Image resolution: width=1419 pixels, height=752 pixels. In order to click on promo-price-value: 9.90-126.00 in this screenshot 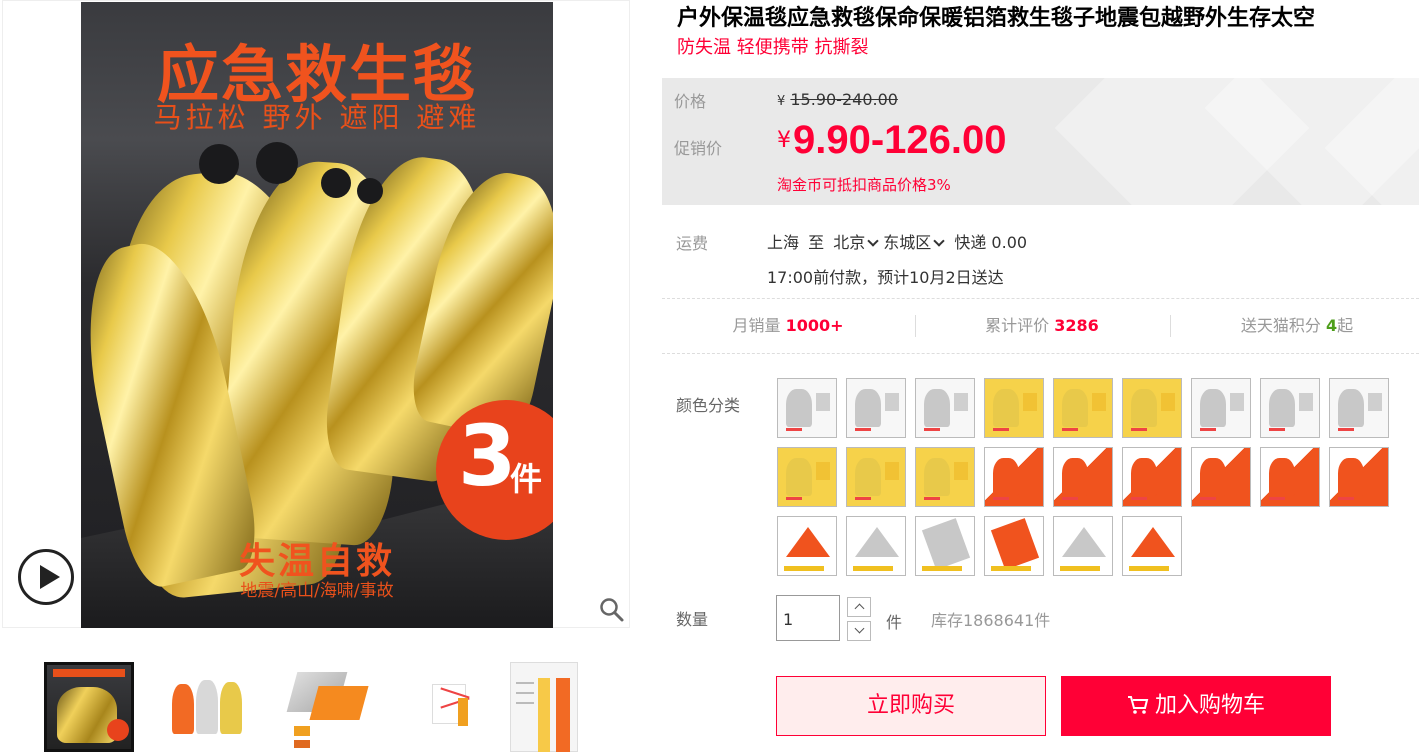, I will do `click(900, 140)`.